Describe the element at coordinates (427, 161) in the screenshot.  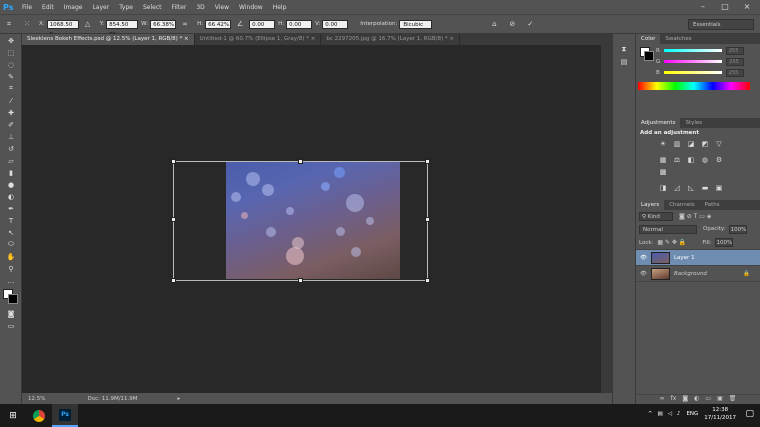
I see `transform-handle-top-right` at that location.